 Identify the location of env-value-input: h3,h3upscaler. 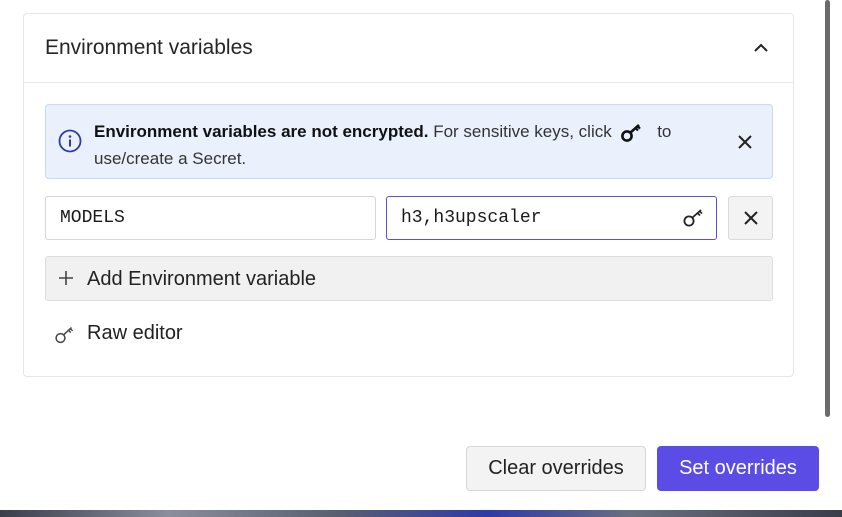
(551, 218).